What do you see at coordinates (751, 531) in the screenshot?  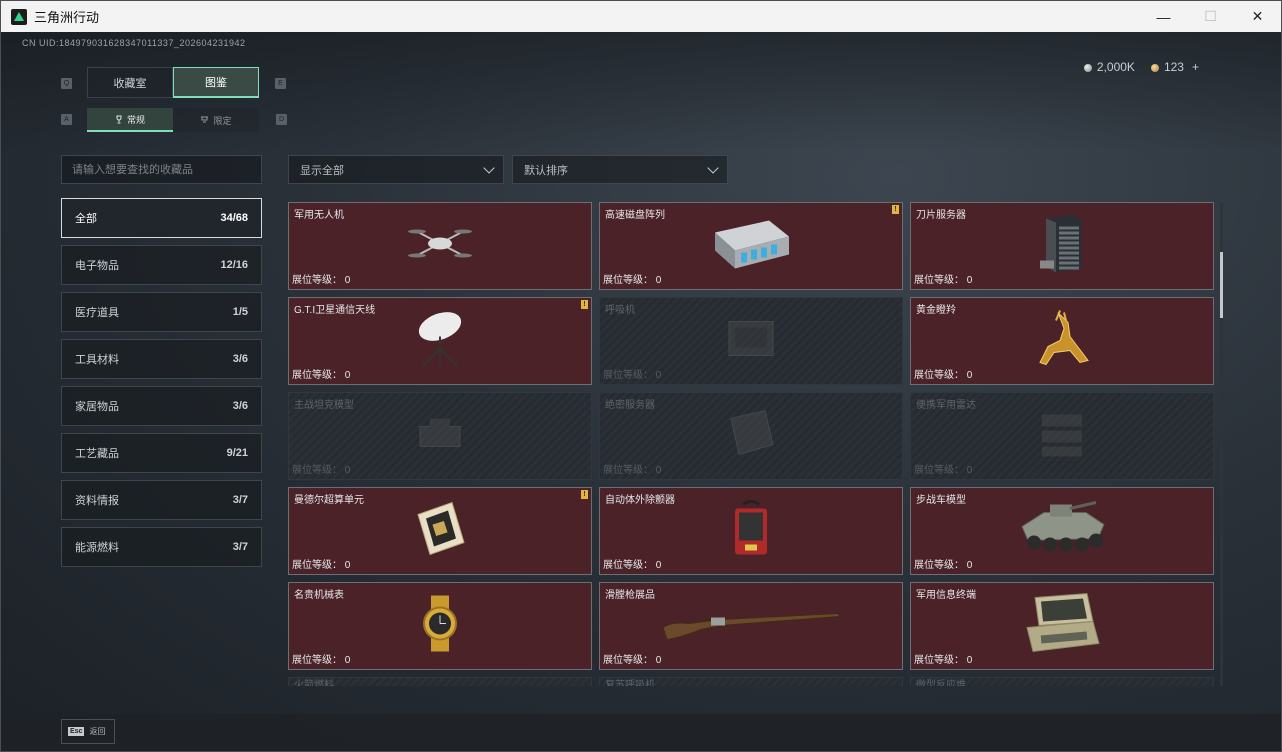 I see `collection-item-card: 自动体外除颤器 展位等级： 0` at bounding box center [751, 531].